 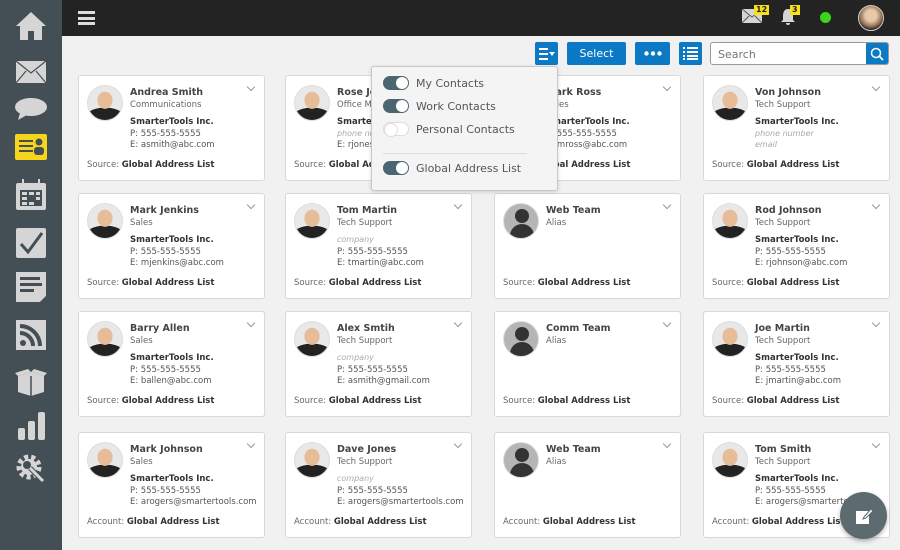 What do you see at coordinates (165, 252) in the screenshot?
I see `contact-phone: P: 555-555-5555` at bounding box center [165, 252].